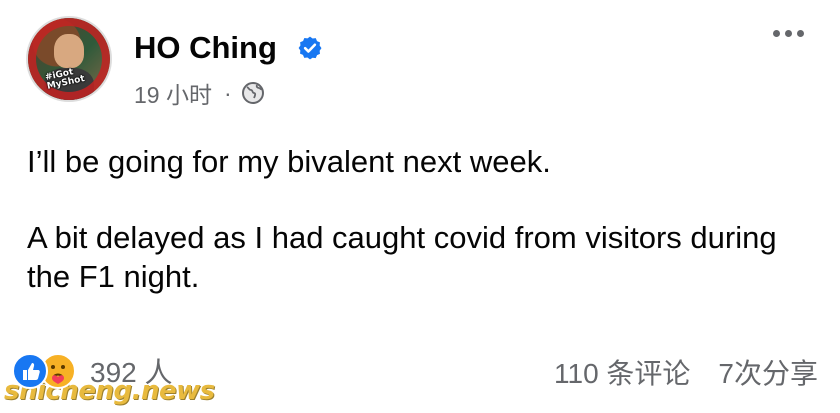 Image resolution: width=840 pixels, height=413 pixels. I want to click on post-timestamp: 19 小时, so click(173, 93).